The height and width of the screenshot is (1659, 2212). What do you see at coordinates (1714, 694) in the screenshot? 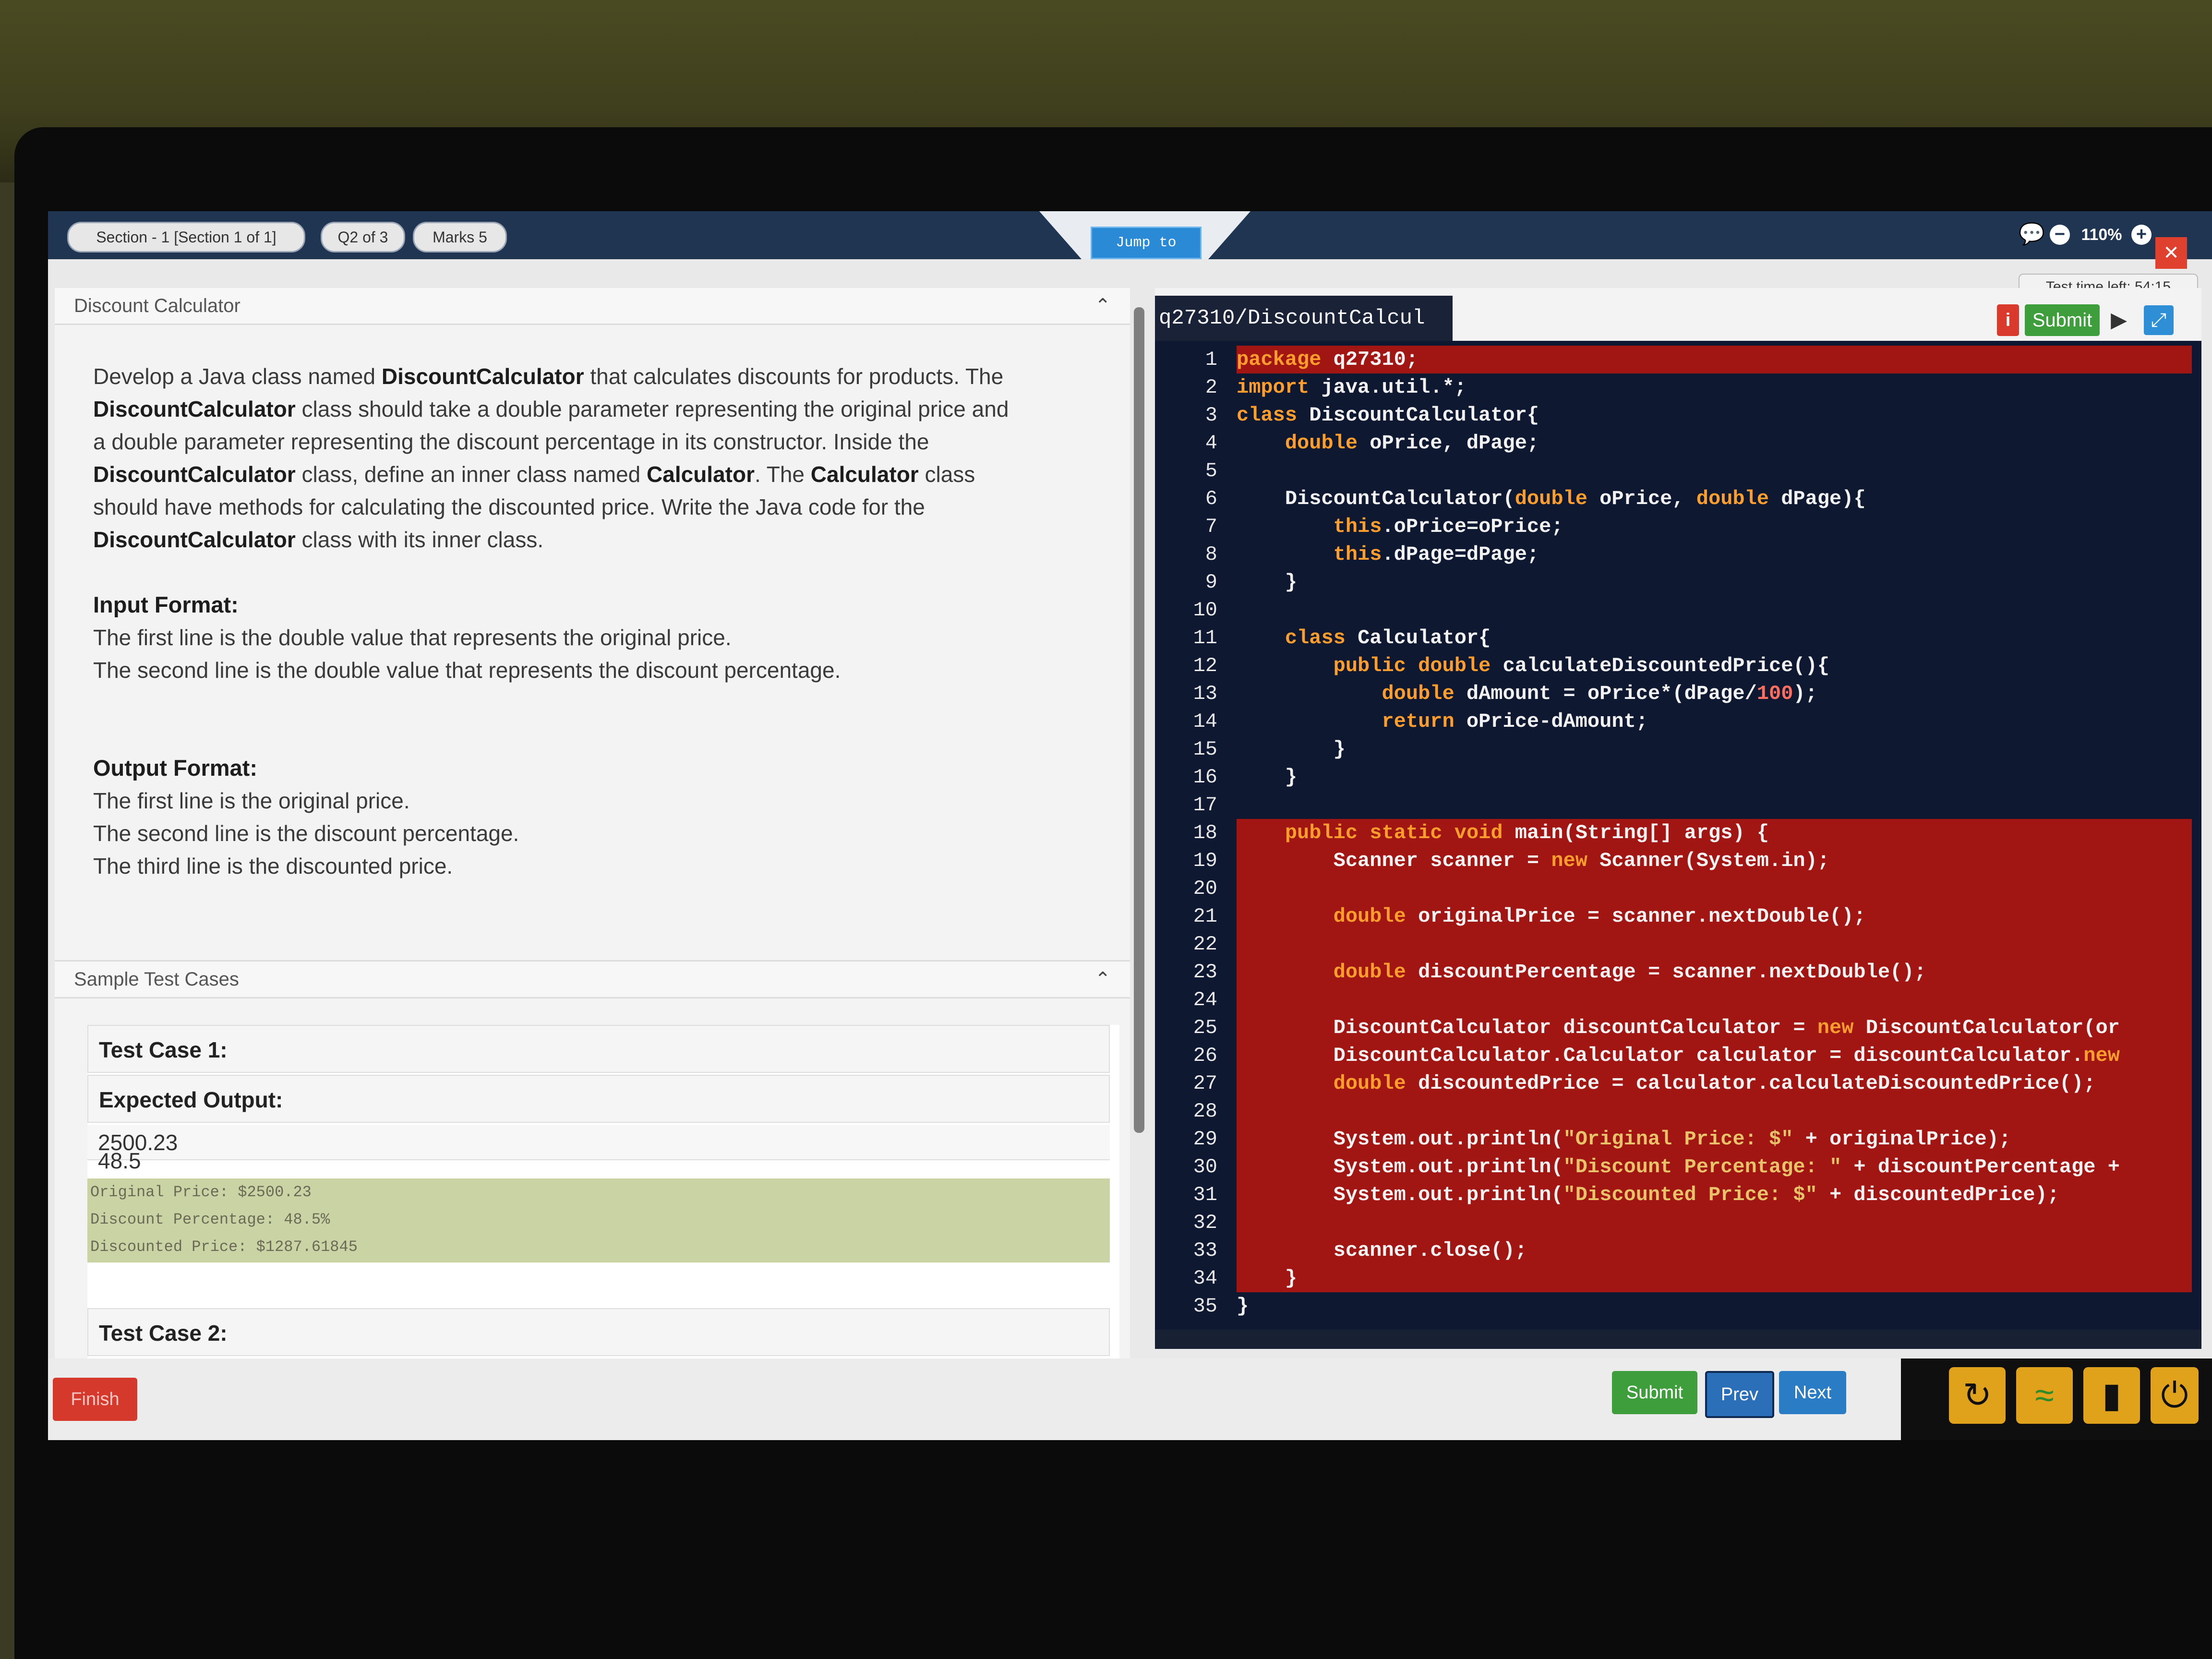
I see `code-line: double dAmount = oPrice*(dPage/100);` at bounding box center [1714, 694].